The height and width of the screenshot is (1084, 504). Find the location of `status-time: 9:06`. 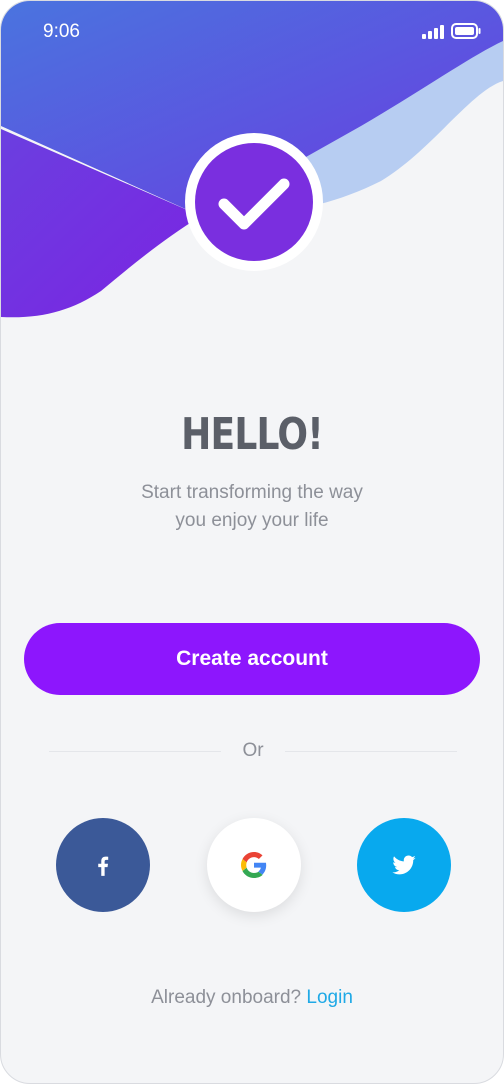

status-time: 9:06 is located at coordinates (61, 31).